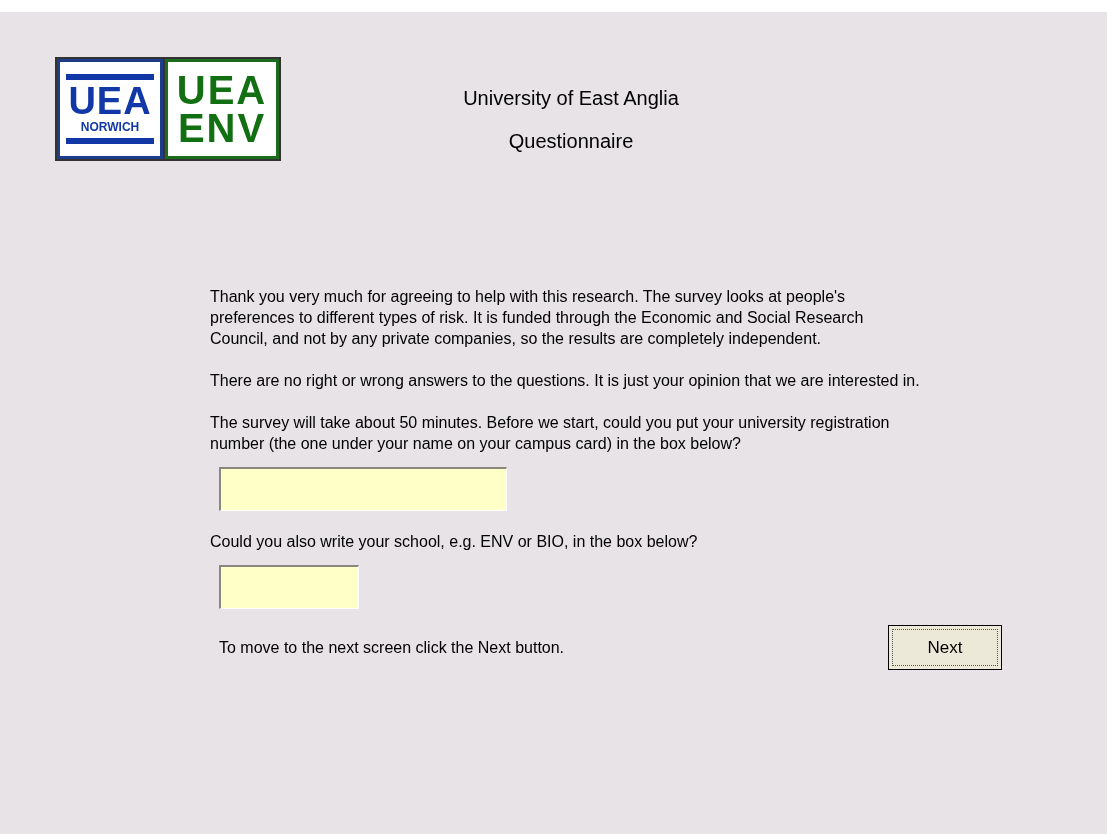 Image resolution: width=1107 pixels, height=834 pixels. Describe the element at coordinates (565, 381) in the screenshot. I see `intro-paragraph: There are no right or wrong answers to the questions. It is just your opinion that we are interested in.` at that location.